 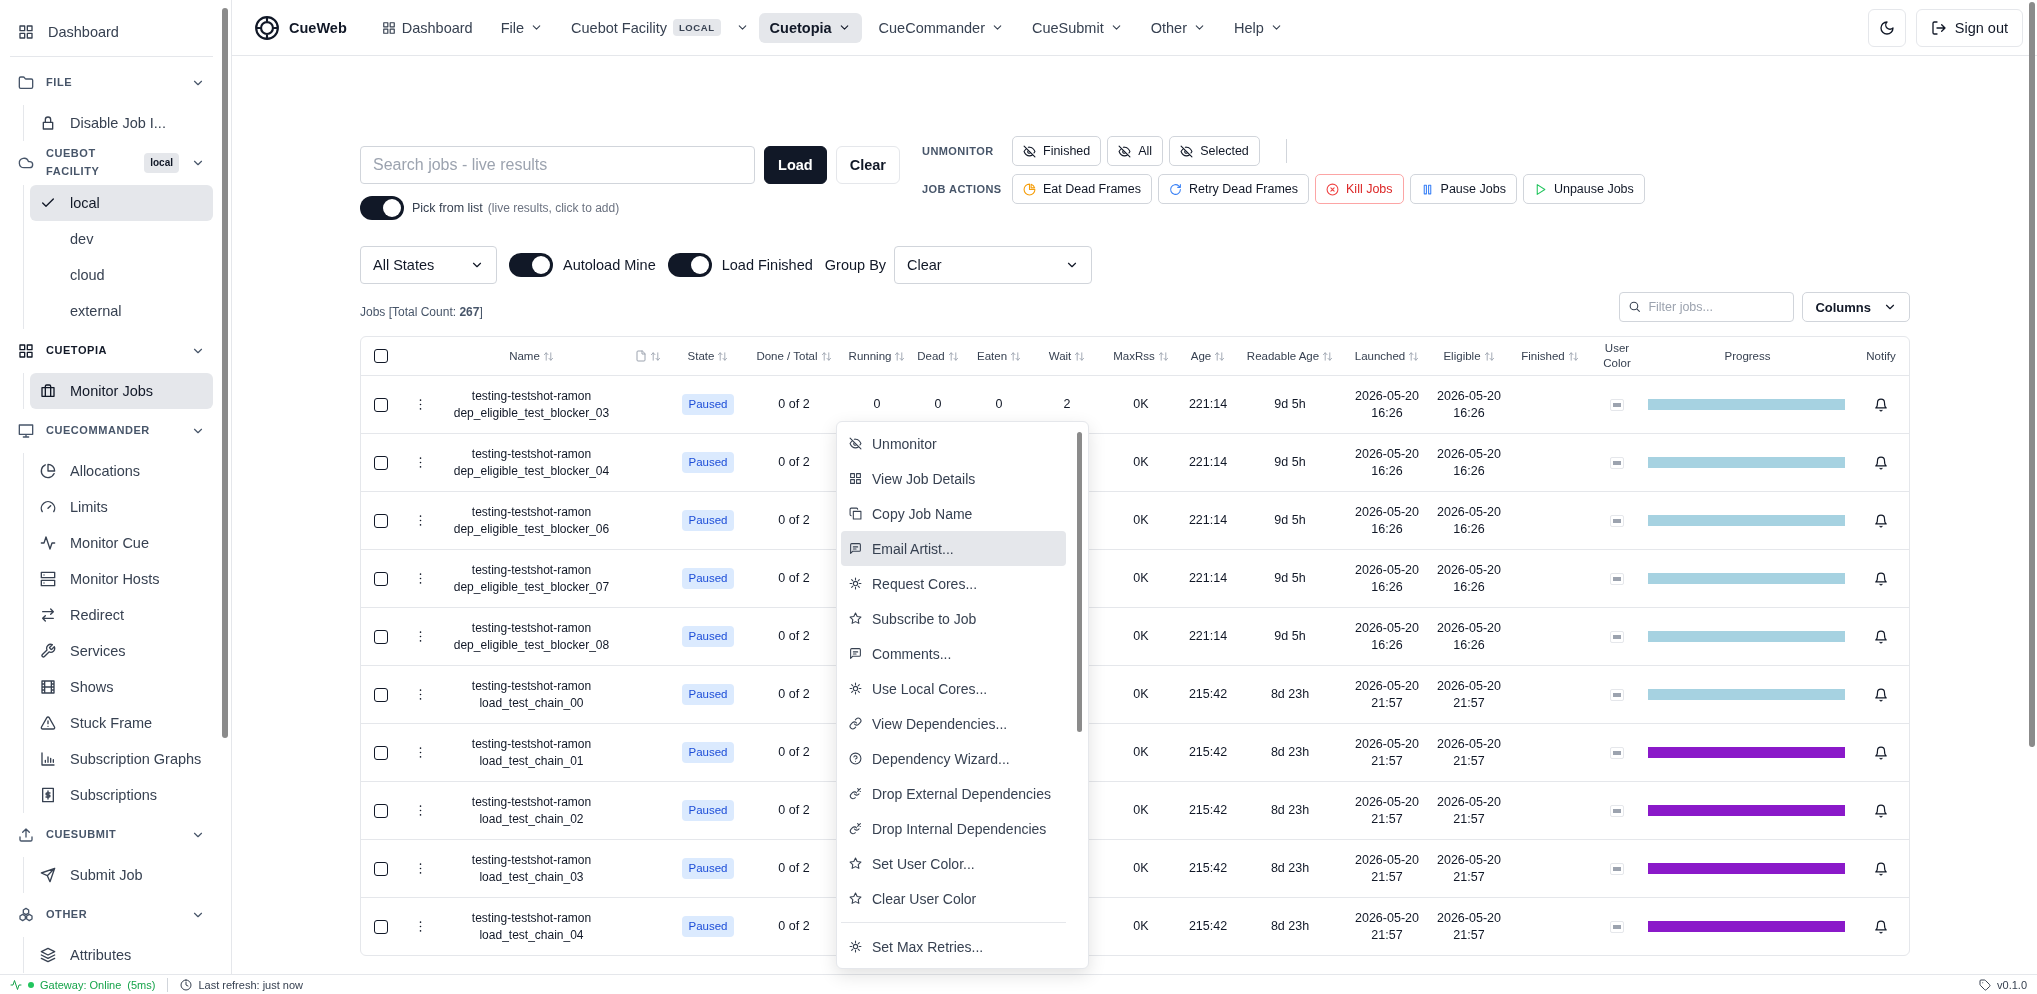 What do you see at coordinates (121, 687) in the screenshot?
I see `sidebar-item: Shows` at bounding box center [121, 687].